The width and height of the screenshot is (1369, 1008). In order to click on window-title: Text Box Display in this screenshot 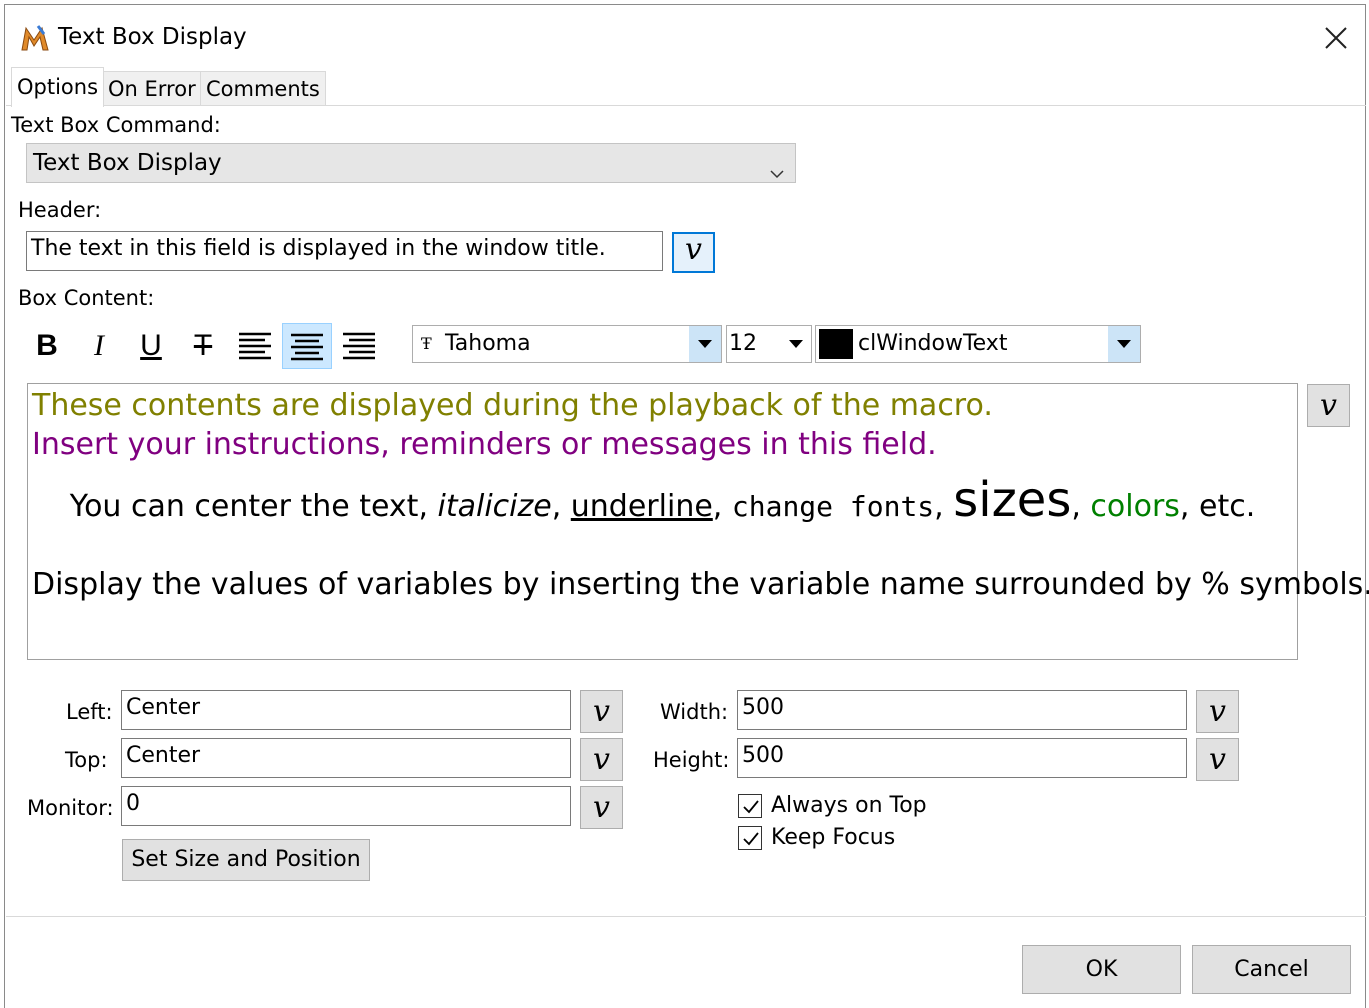, I will do `click(152, 37)`.